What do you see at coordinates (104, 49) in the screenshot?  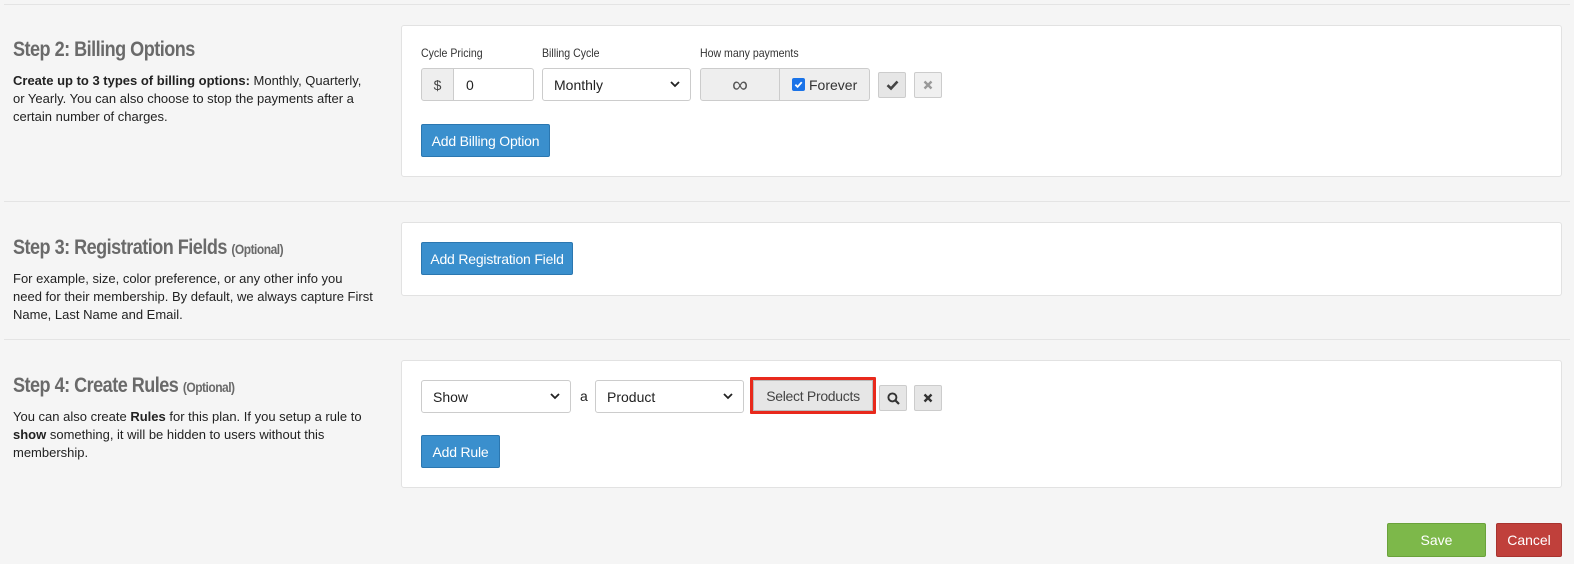 I see `step2-title: Step 2: Billing Options` at bounding box center [104, 49].